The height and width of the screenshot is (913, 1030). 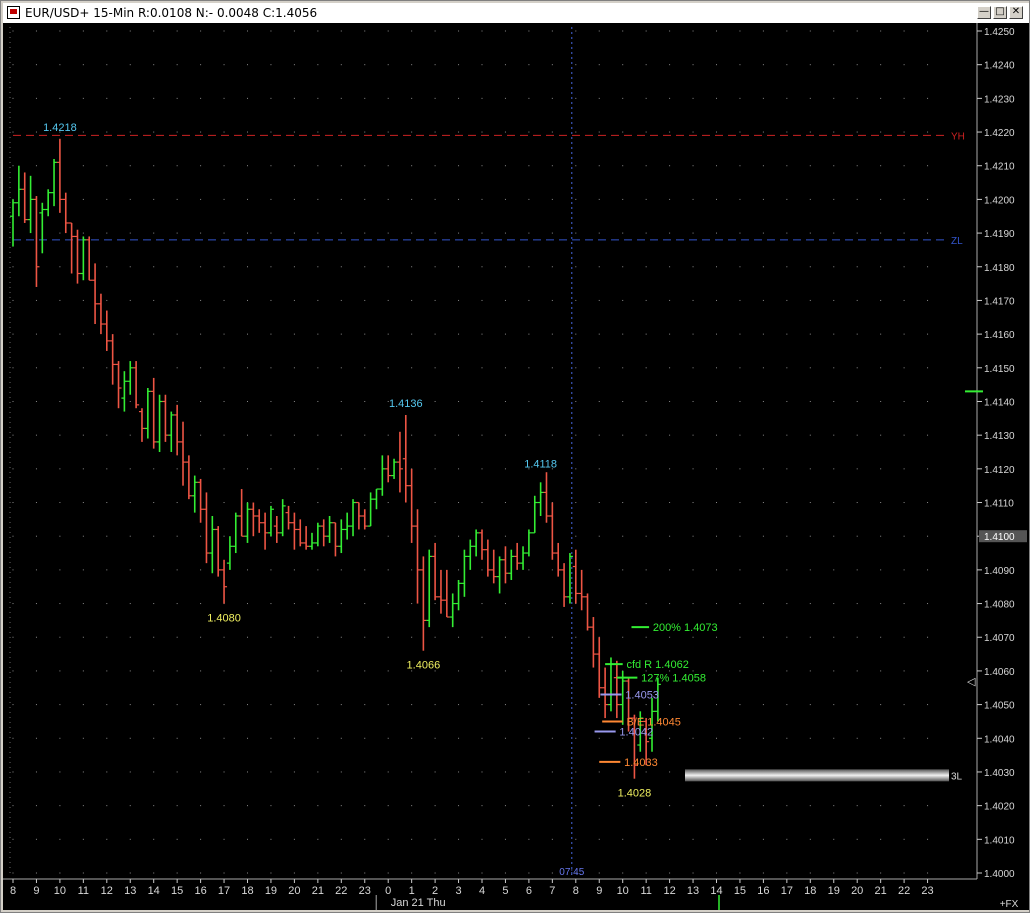 What do you see at coordinates (247, 891) in the screenshot?
I see `time-tick-label: 18` at bounding box center [247, 891].